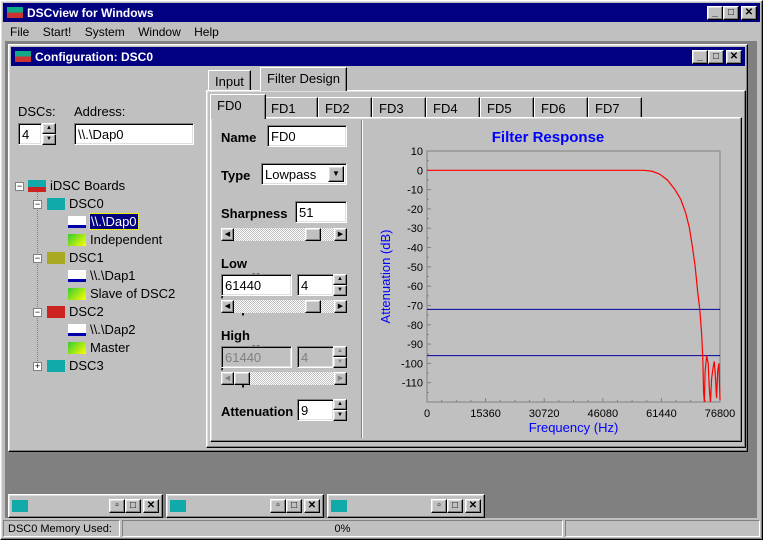 The height and width of the screenshot is (540, 763). Describe the element at coordinates (23, 56) in the screenshot. I see `window-icon` at that location.